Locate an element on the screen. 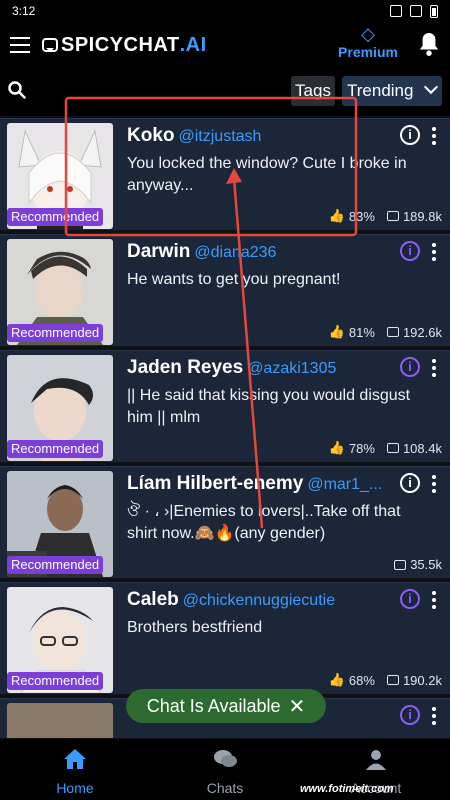  character-name: Caleb is located at coordinates (153, 599).